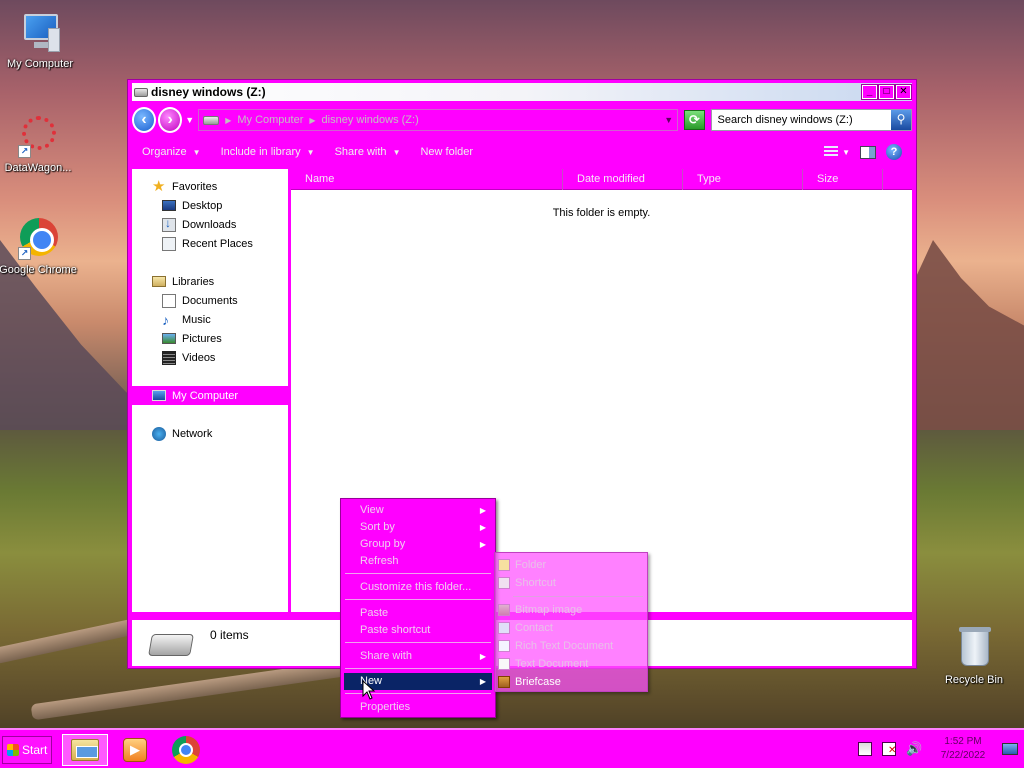  What do you see at coordinates (512, 748) in the screenshot?
I see `taskbar: Start ▶ 🔊 1:52 PM 7/22/2022` at bounding box center [512, 748].